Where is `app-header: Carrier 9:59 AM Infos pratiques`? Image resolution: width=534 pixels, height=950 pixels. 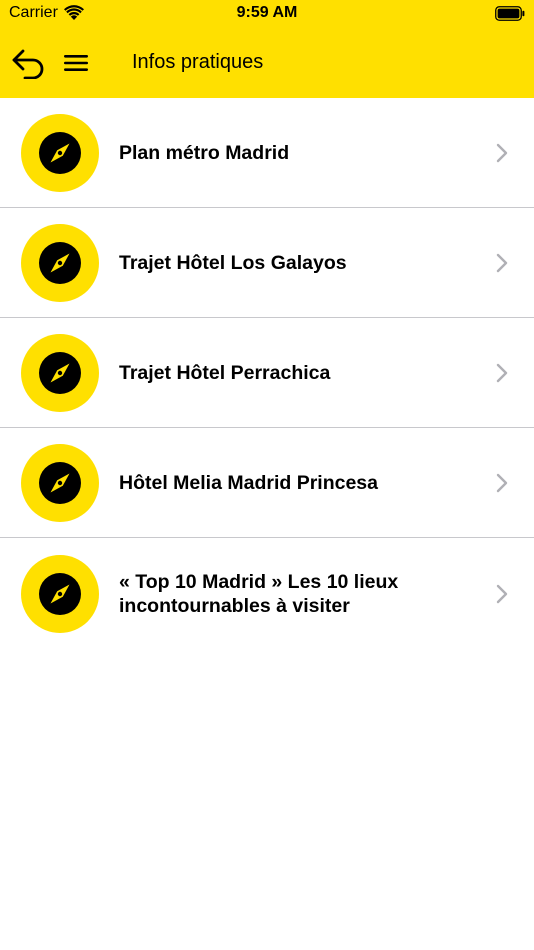
app-header: Carrier 9:59 AM Infos pratiques is located at coordinates (267, 49).